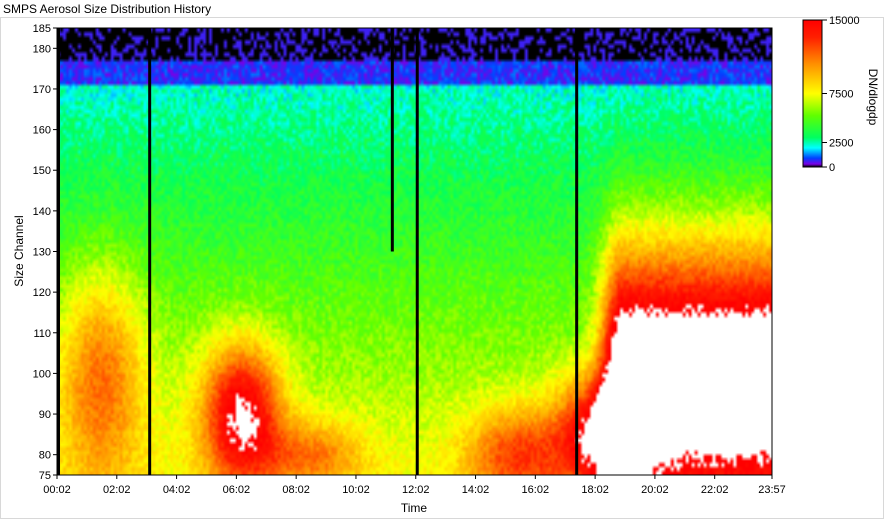  What do you see at coordinates (45, 476) in the screenshot?
I see `y-tick-label: 75` at bounding box center [45, 476].